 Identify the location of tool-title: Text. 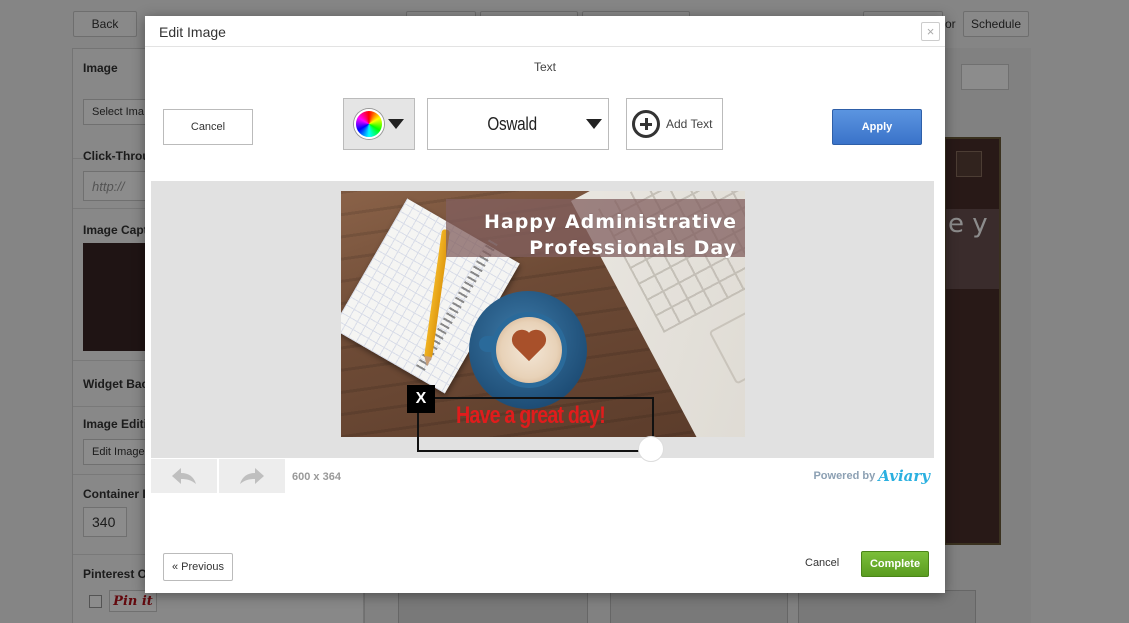
(544, 67).